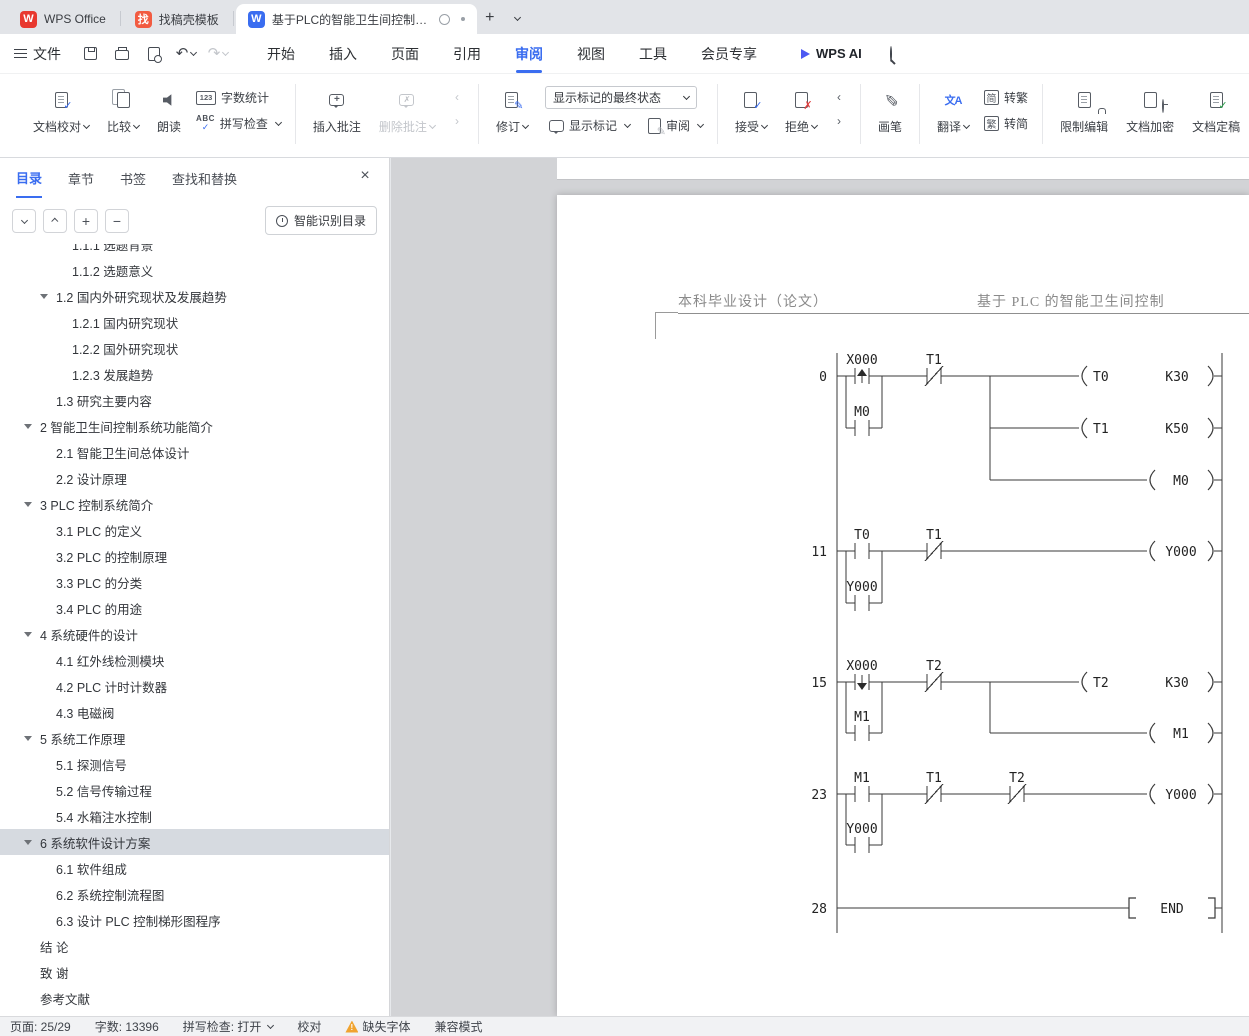 The width and height of the screenshot is (1249, 1036). Describe the element at coordinates (620, 97) in the screenshot. I see `markup-state-select: 显示标记的最终状态` at that location.